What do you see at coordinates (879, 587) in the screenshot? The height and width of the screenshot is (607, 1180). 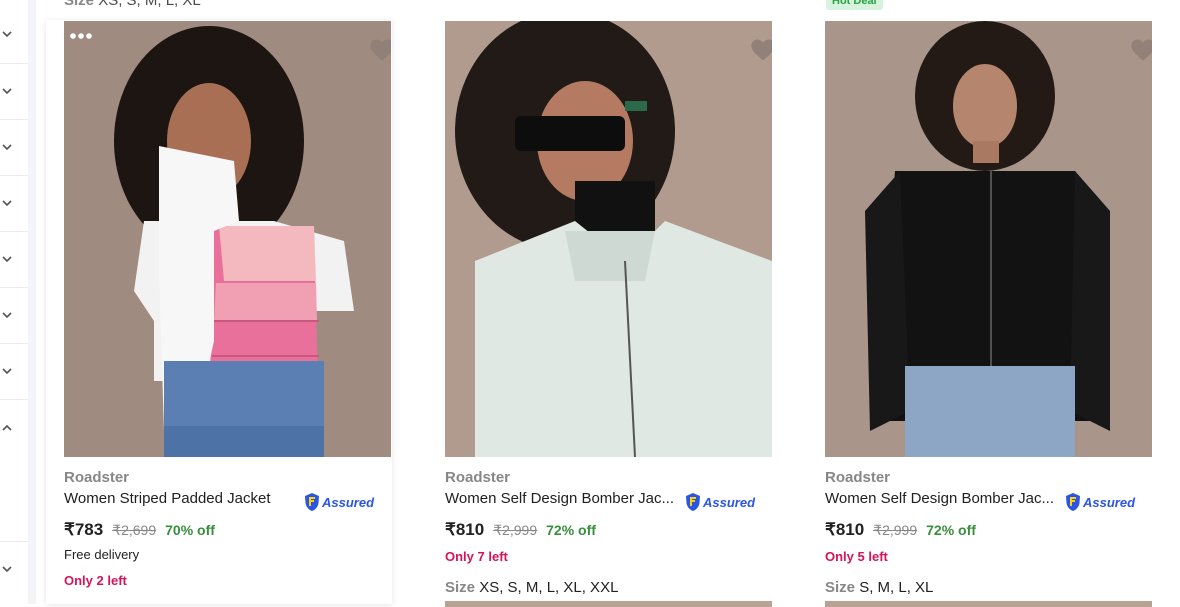 I see `available-sizes: Size S, M, L, XL` at bounding box center [879, 587].